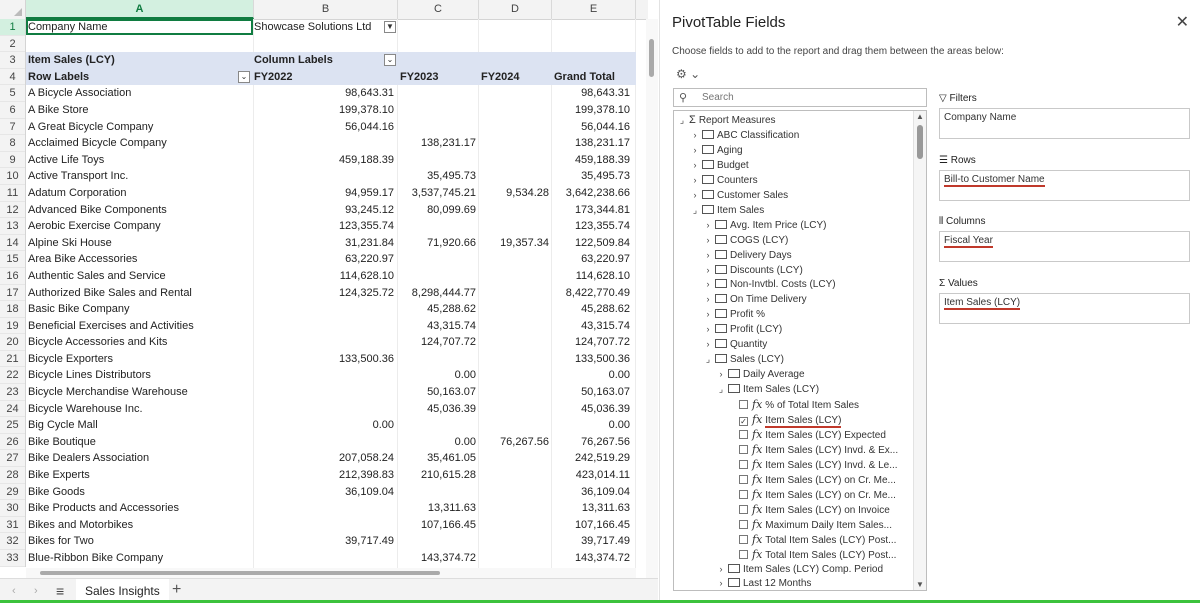 The width and height of the screenshot is (1200, 603). What do you see at coordinates (592, 525) in the screenshot?
I see `grand-total-cell: 107,166.45` at bounding box center [592, 525].